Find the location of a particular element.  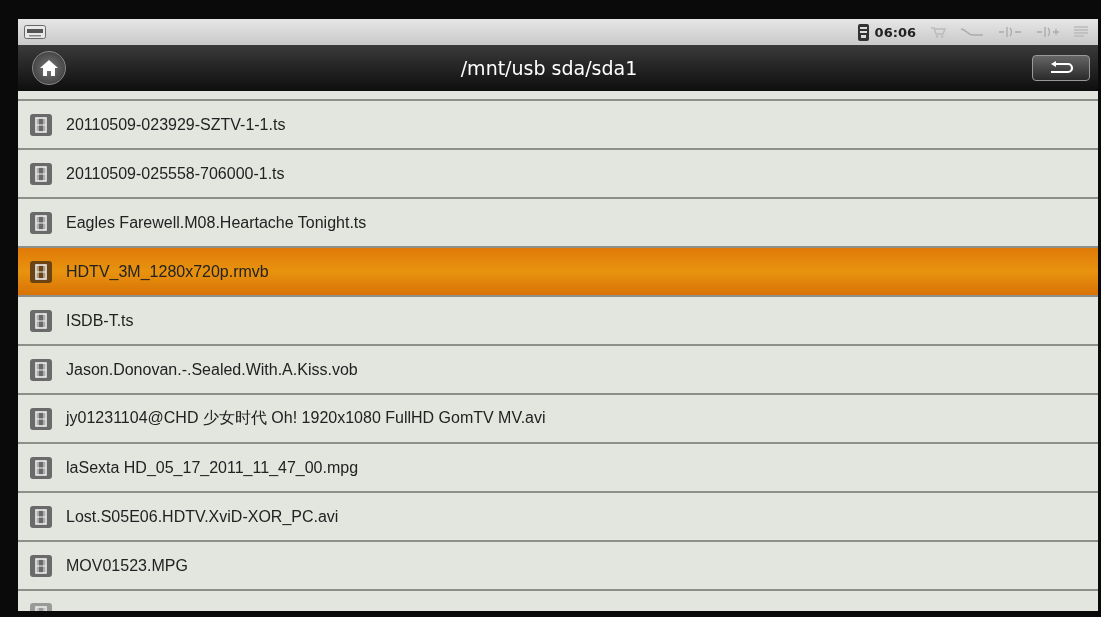

cable-icon is located at coordinates (972, 32).